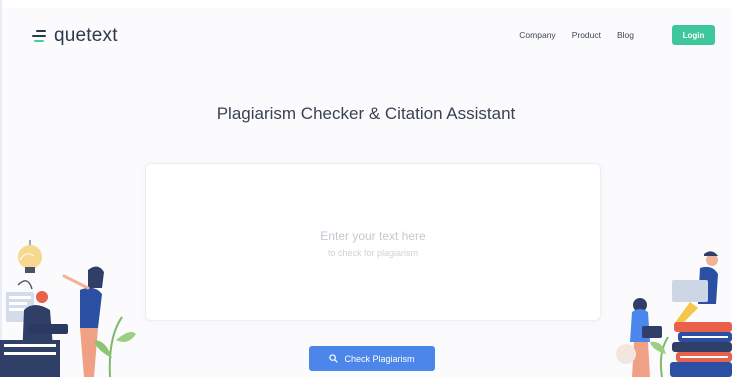  I want to click on lightbulb-icon, so click(30, 256).